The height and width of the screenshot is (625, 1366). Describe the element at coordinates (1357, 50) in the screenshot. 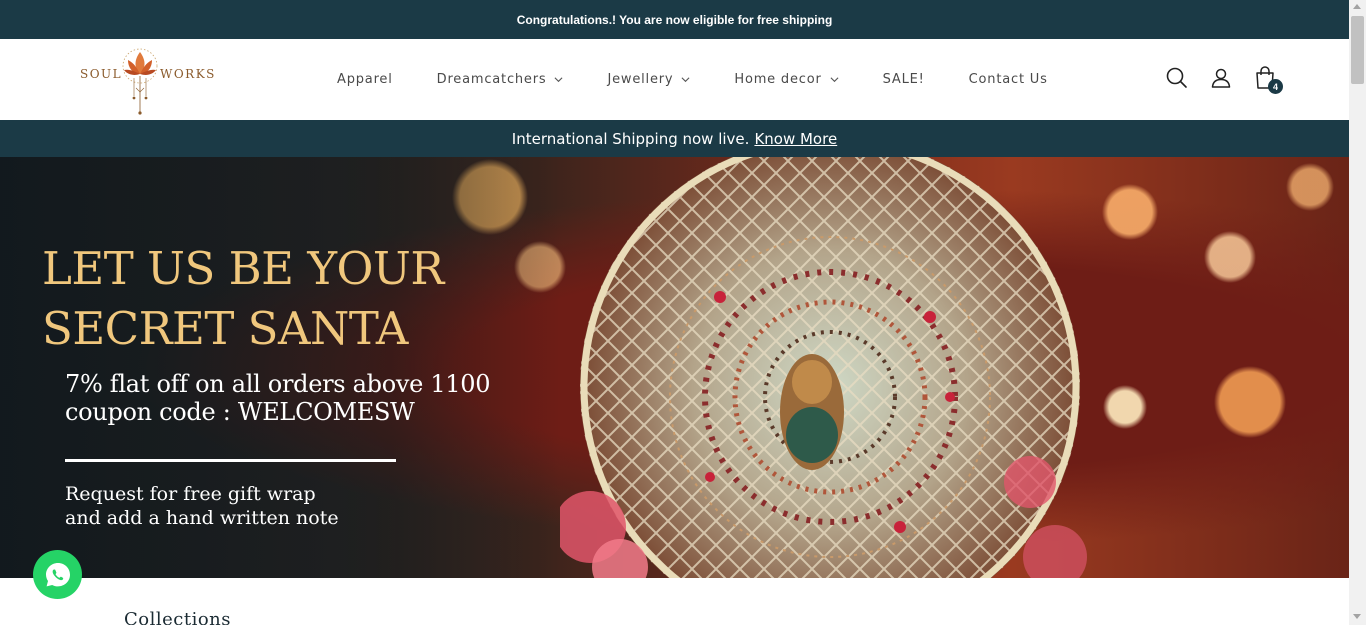

I see `scroll-thumb` at that location.